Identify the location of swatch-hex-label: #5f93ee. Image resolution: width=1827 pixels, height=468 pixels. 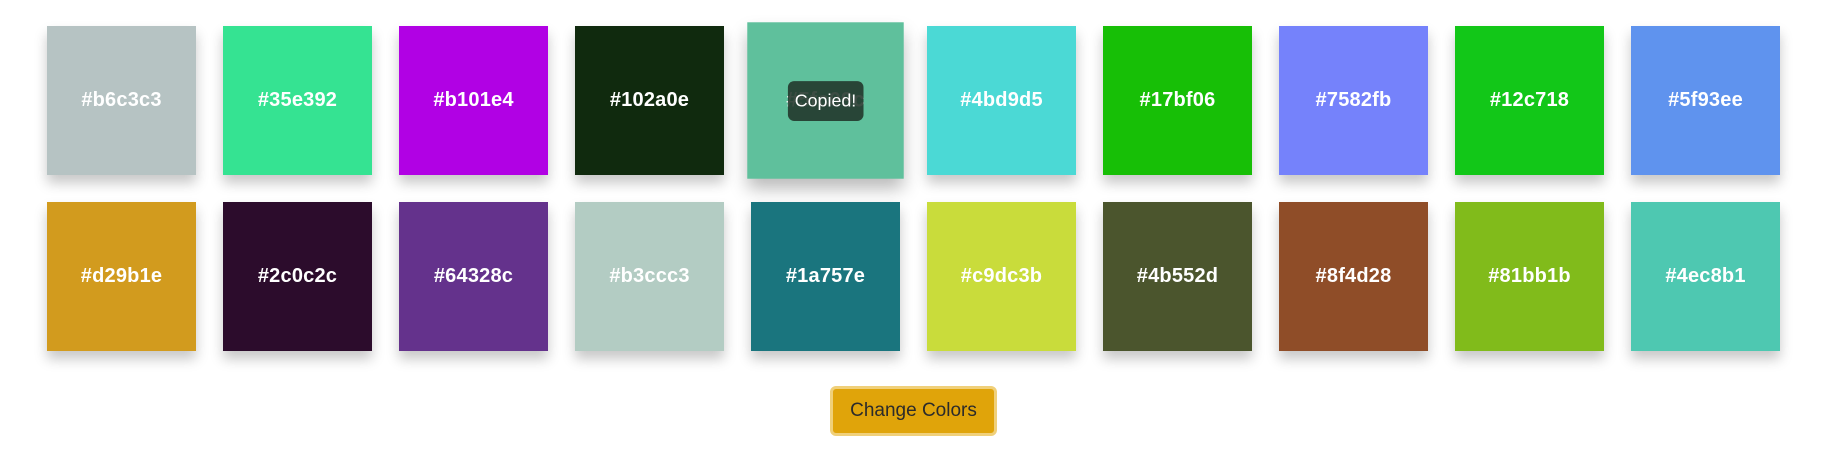
(1705, 100).